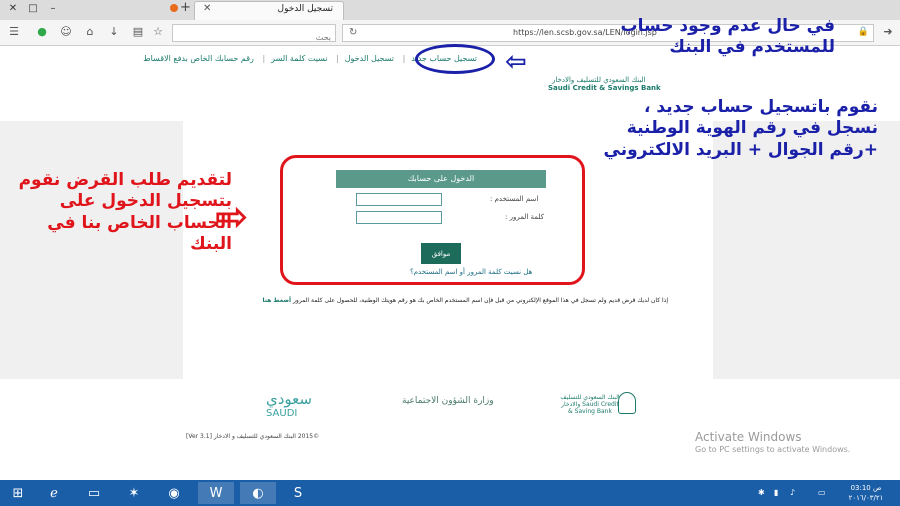 Image resolution: width=900 pixels, height=506 pixels. Describe the element at coordinates (866, 493) in the screenshot. I see `taskbar-clock: 03:10 ص ٢٠١٦/٠٣/٢١` at that location.